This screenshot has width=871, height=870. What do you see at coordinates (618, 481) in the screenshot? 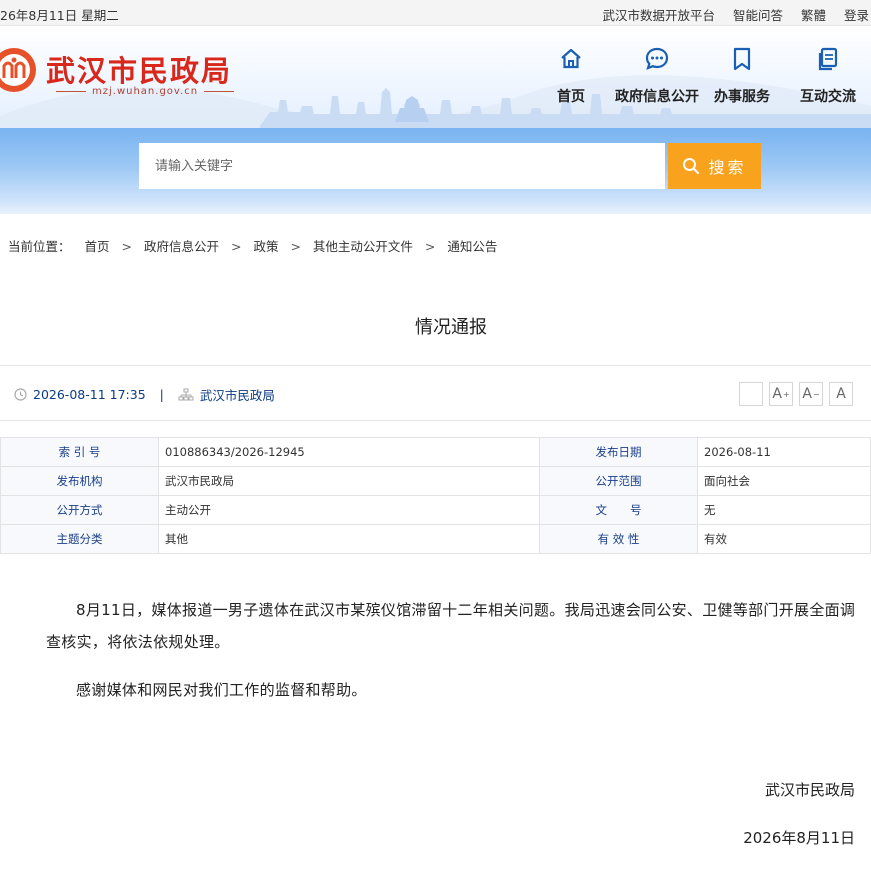
I see `disclosure-scope-label: 公开范围` at bounding box center [618, 481].